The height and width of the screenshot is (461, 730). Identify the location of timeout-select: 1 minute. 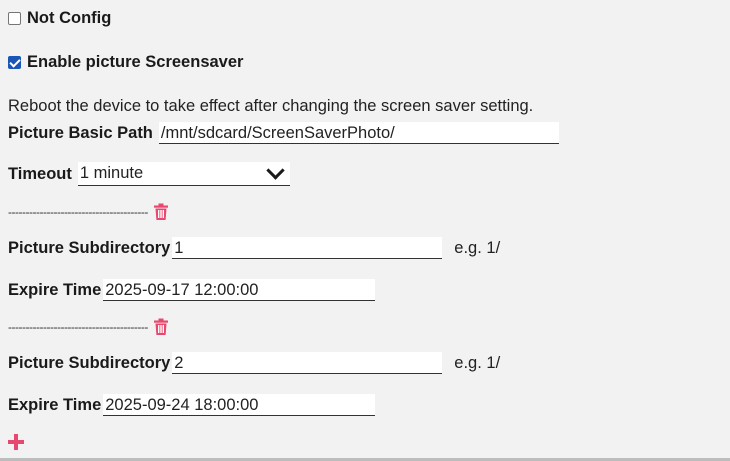
(183, 173).